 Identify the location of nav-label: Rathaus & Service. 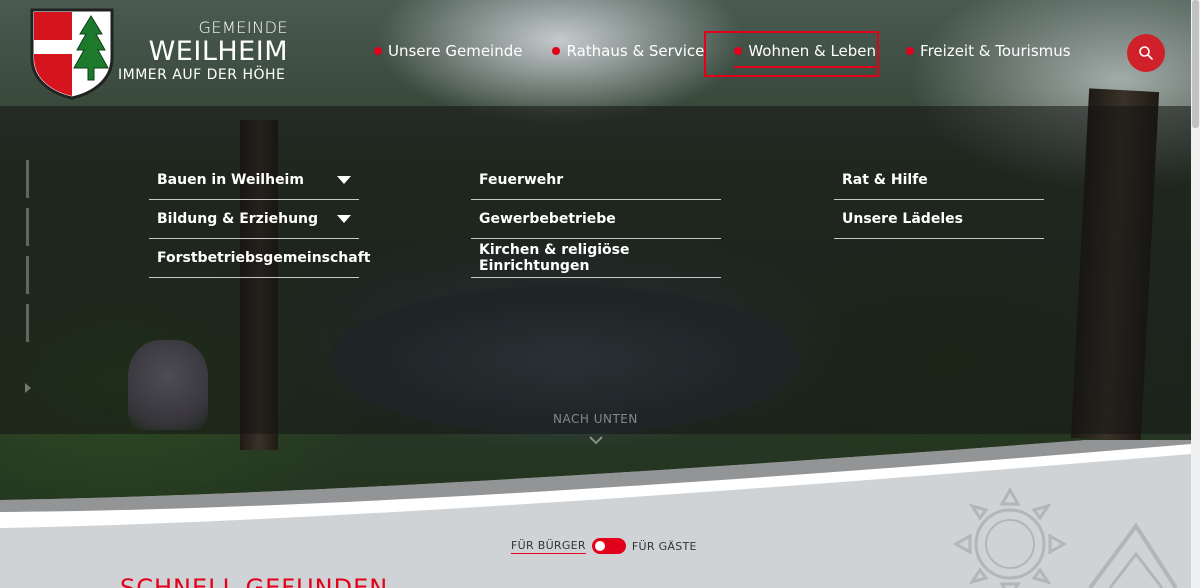
(635, 51).